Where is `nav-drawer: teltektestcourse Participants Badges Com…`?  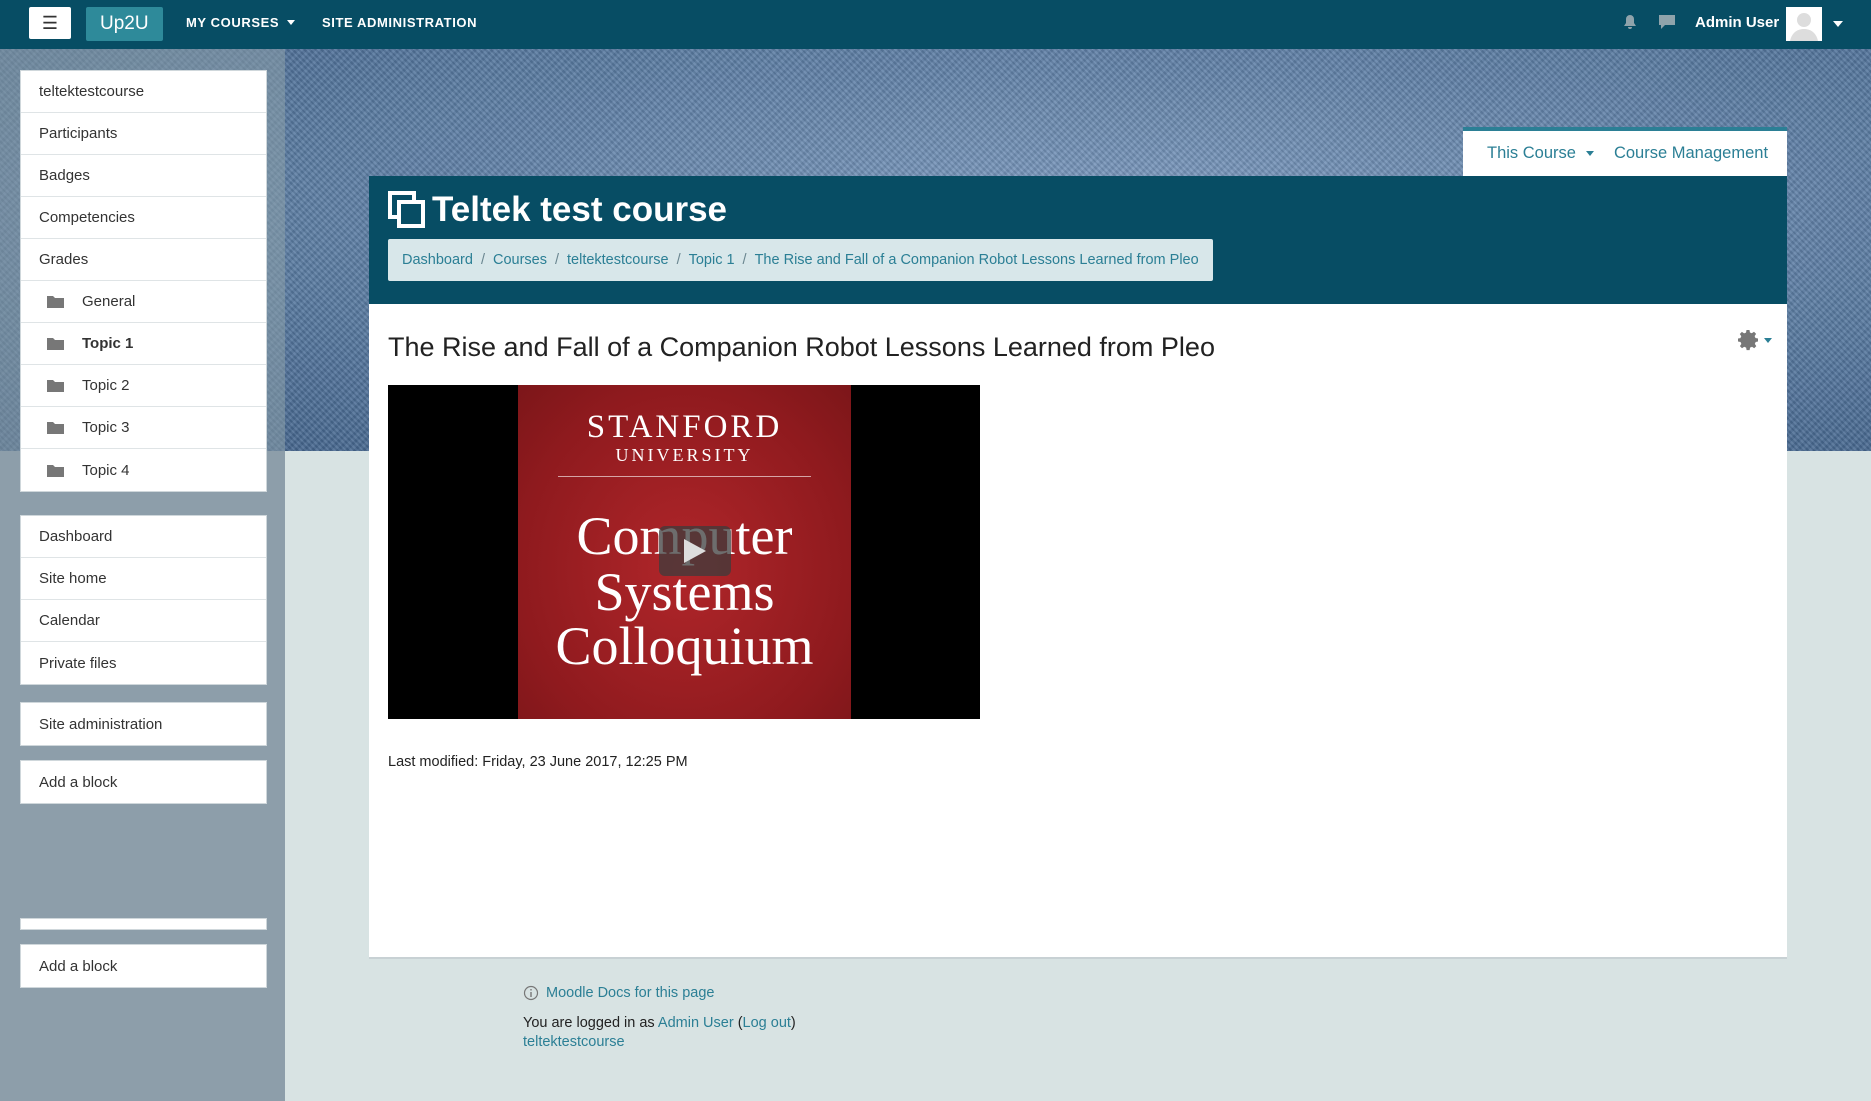
nav-drawer: teltektestcourse Participants Badges Com… is located at coordinates (142, 575).